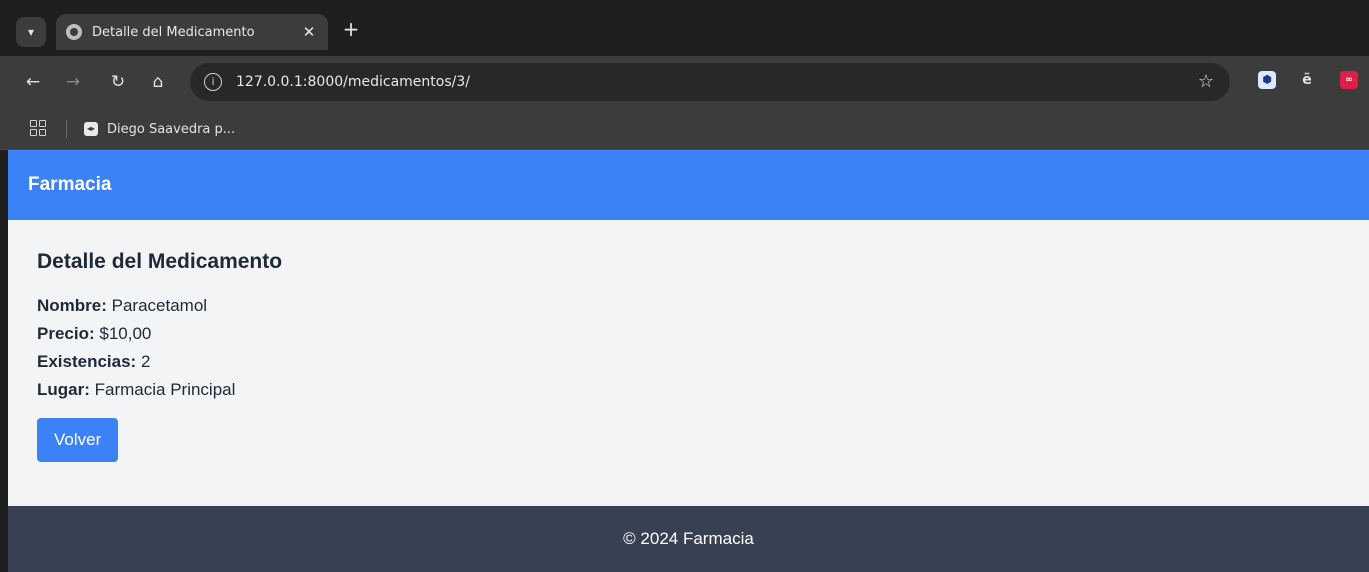 The height and width of the screenshot is (572, 1369). What do you see at coordinates (1206, 81) in the screenshot?
I see `star-icon: ☆` at bounding box center [1206, 81].